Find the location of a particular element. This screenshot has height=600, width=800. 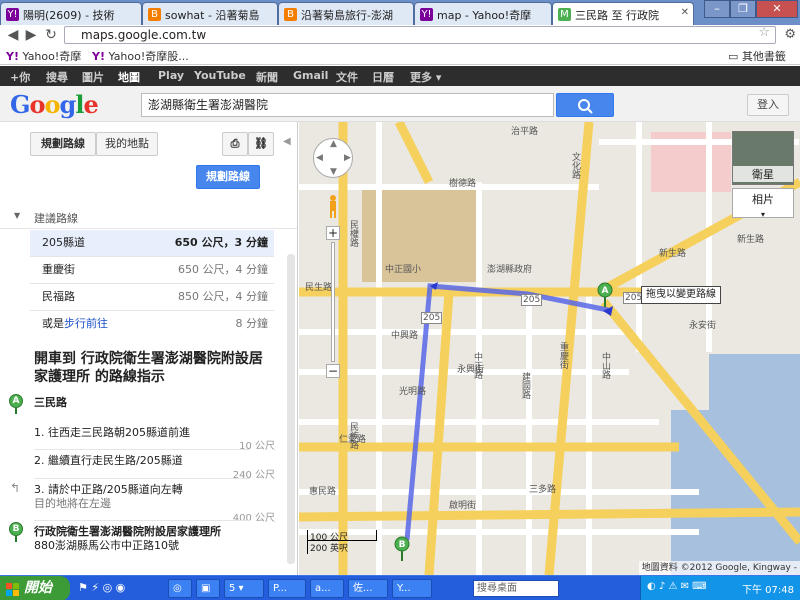

browser-tab: B 沿著菊島旅行-澎湖 is located at coordinates (346, 13).